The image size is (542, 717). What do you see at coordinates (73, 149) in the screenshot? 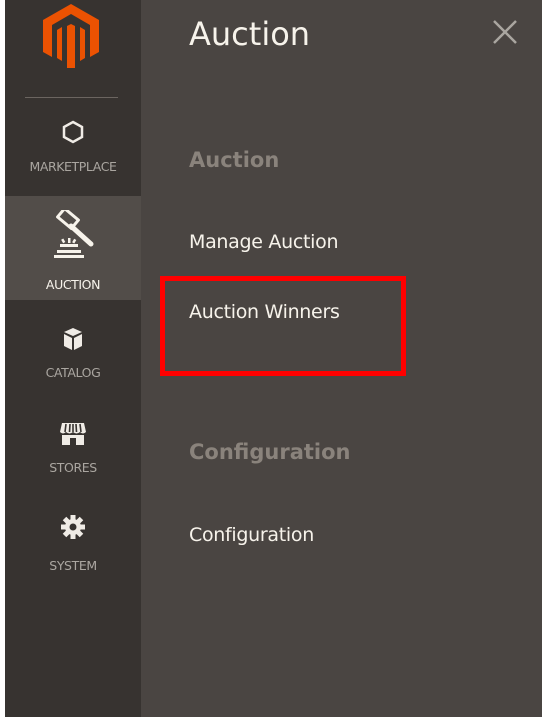
I see `sidebar-item-marketplace: MARKETPLACE` at bounding box center [73, 149].